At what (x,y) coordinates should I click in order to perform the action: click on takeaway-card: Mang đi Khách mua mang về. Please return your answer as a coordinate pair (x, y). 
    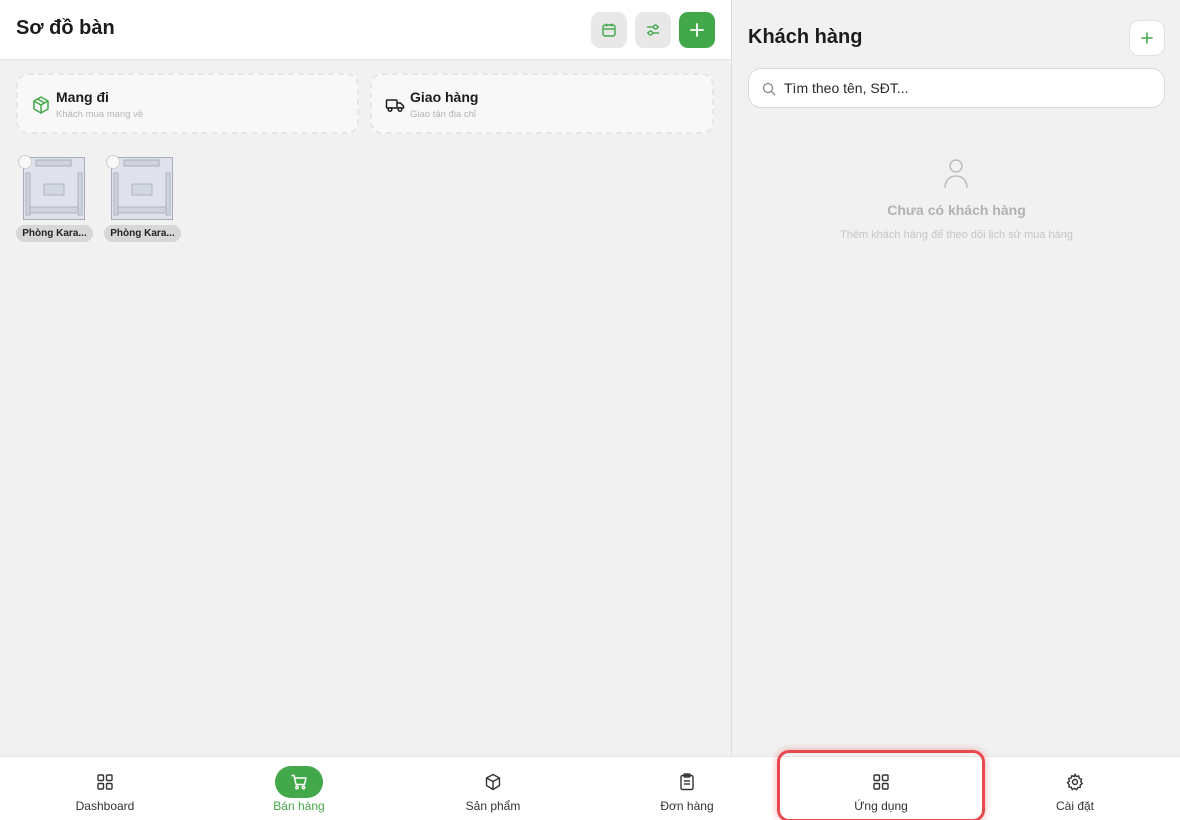
    Looking at the image, I should click on (187, 103).